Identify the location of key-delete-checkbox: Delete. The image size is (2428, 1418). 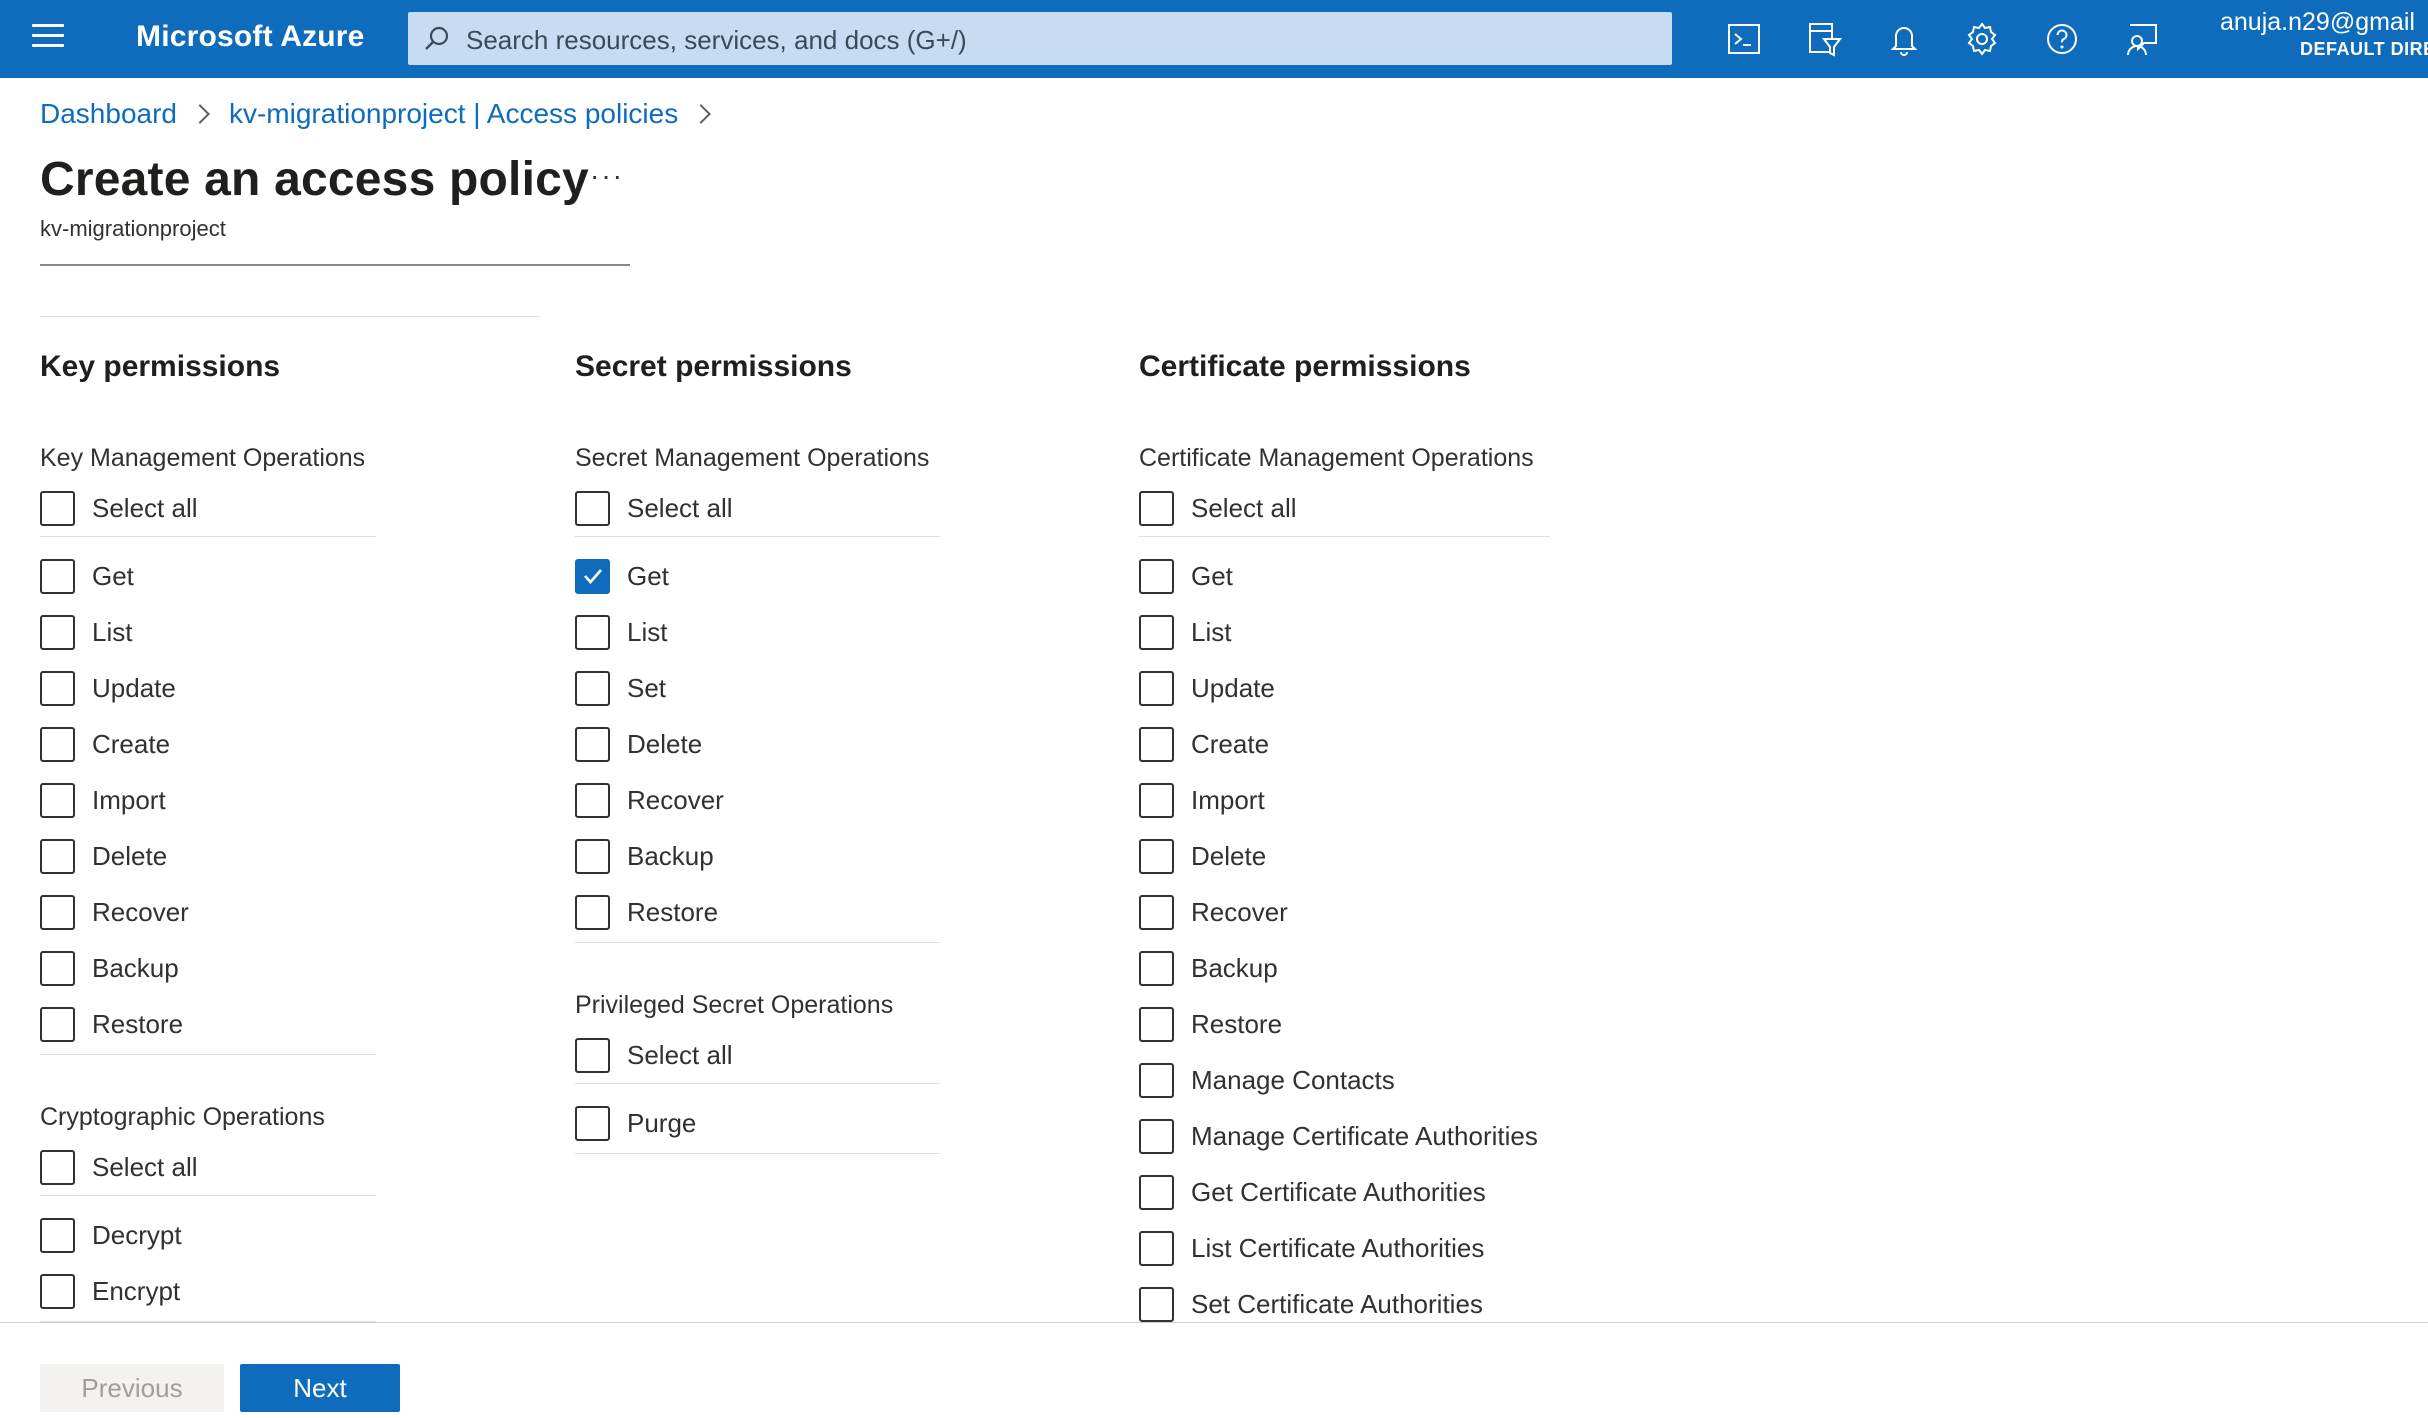
(103, 856).